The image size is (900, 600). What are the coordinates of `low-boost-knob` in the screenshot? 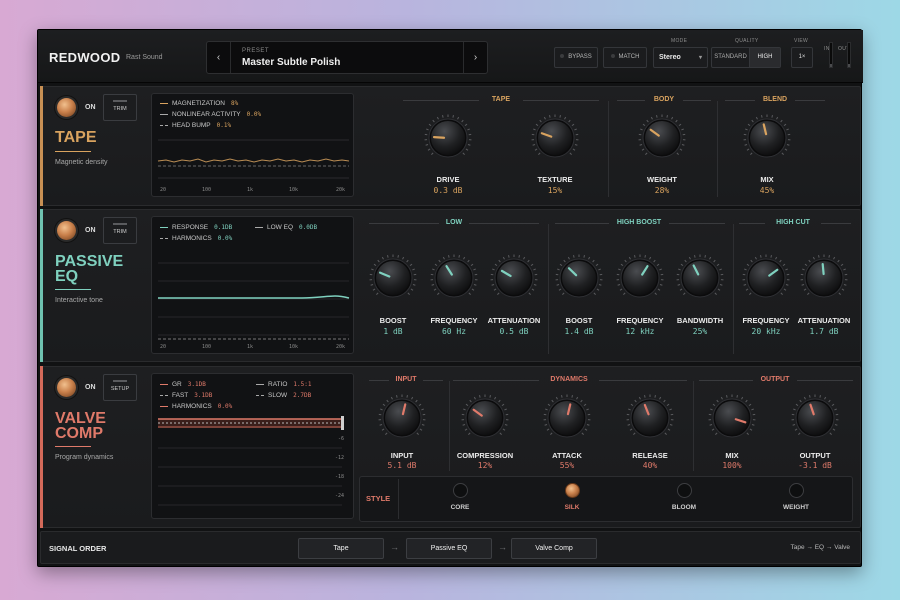 It's located at (393, 278).